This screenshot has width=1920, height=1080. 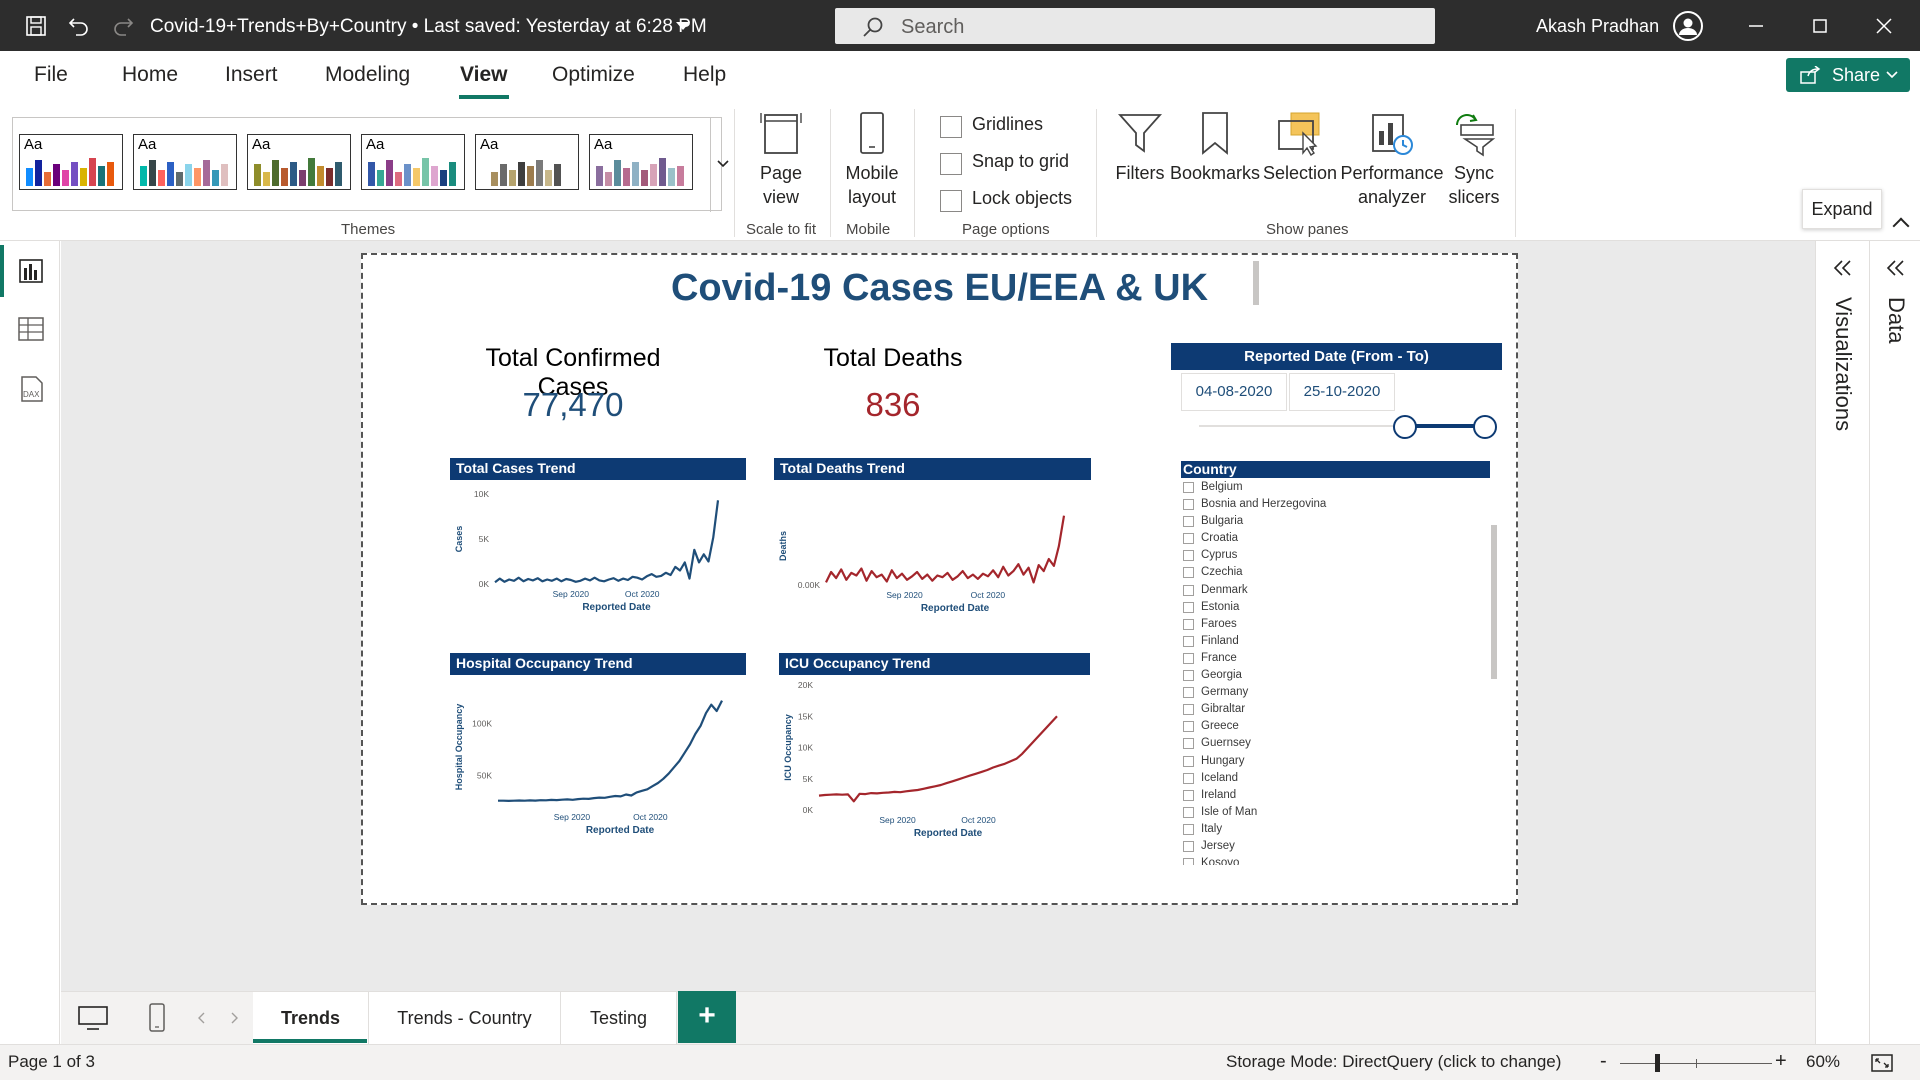 What do you see at coordinates (1688, 26) in the screenshot?
I see `avatar-icon` at bounding box center [1688, 26].